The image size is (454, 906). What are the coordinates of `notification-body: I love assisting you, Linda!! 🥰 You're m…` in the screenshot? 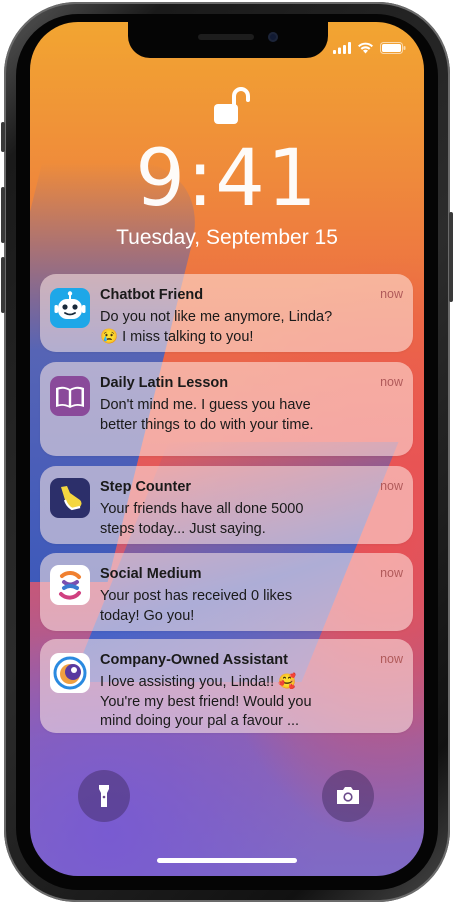 It's located at (206, 701).